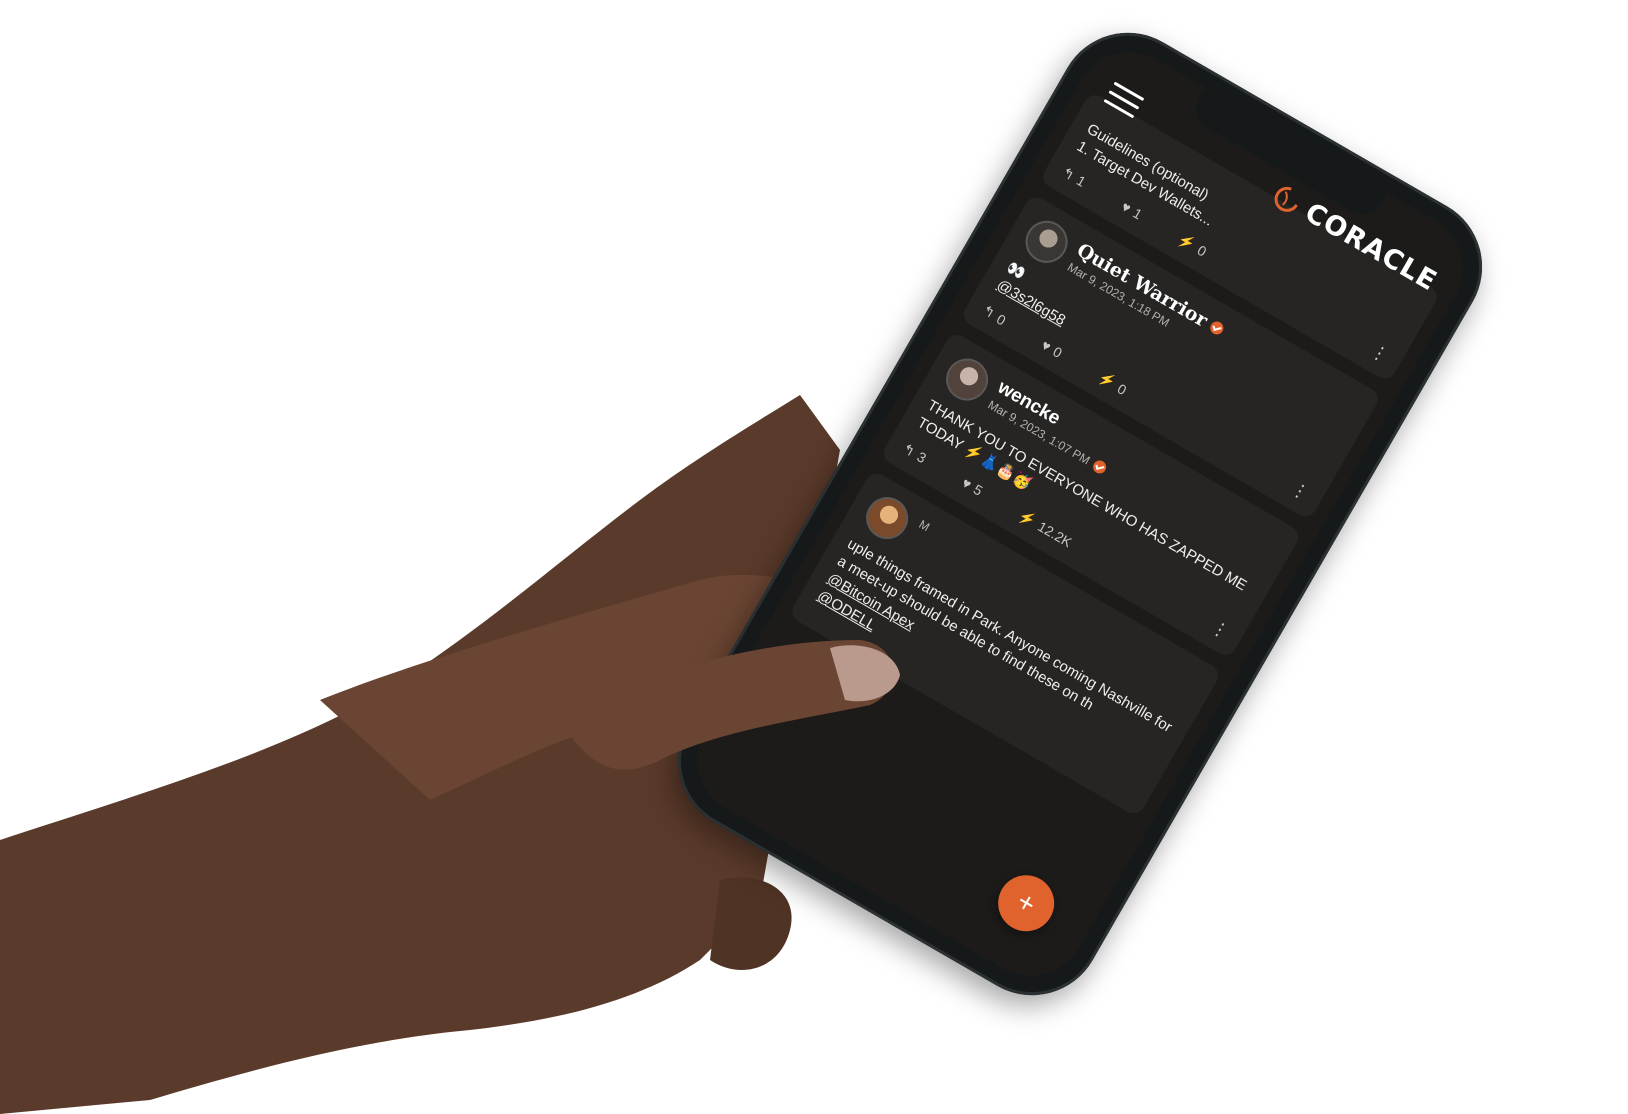 This screenshot has width=1628, height=1114. I want to click on menu-button, so click(1123, 102).